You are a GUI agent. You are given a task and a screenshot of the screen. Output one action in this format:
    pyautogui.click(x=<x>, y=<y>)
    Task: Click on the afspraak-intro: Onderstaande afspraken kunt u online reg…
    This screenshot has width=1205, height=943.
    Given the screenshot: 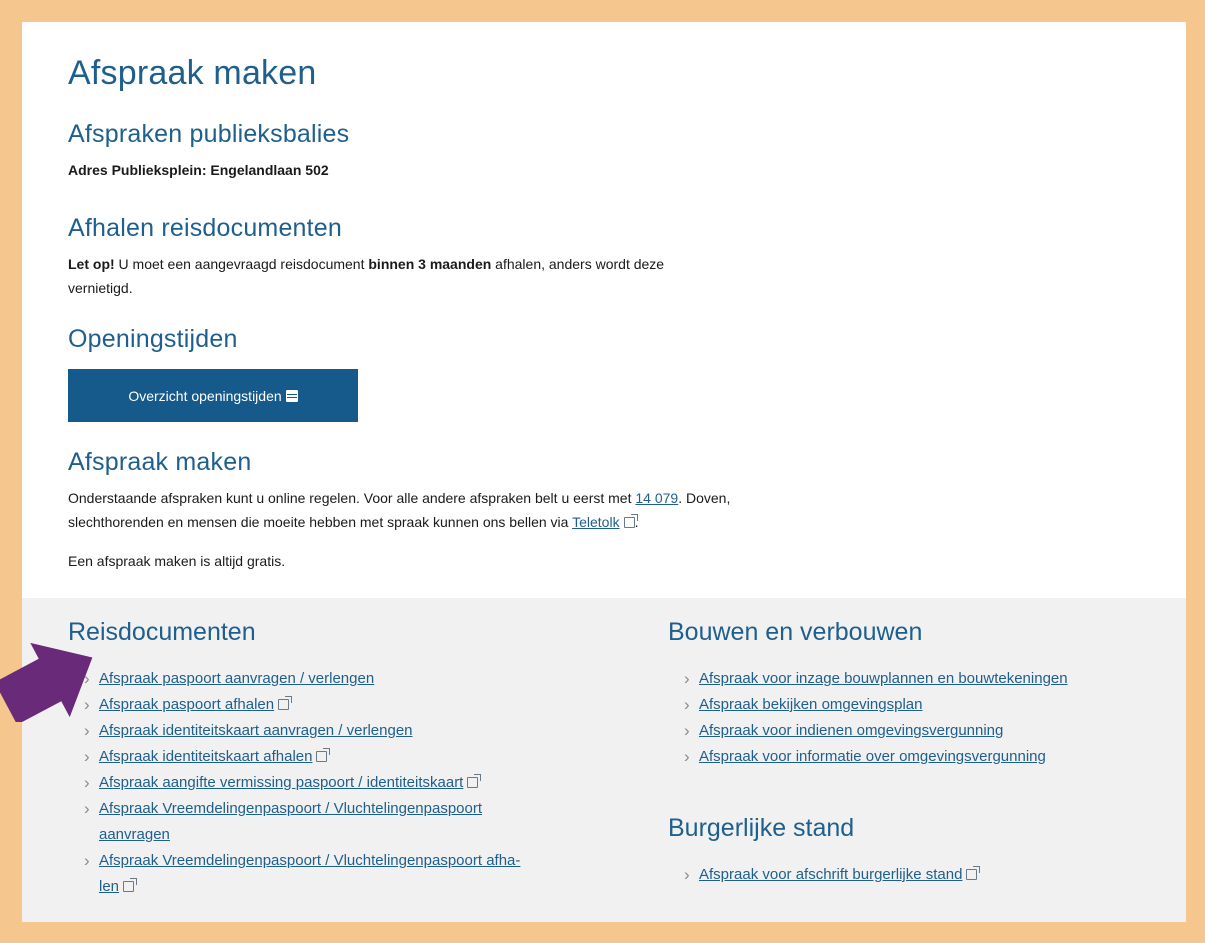 What is the action you would take?
    pyautogui.click(x=399, y=510)
    